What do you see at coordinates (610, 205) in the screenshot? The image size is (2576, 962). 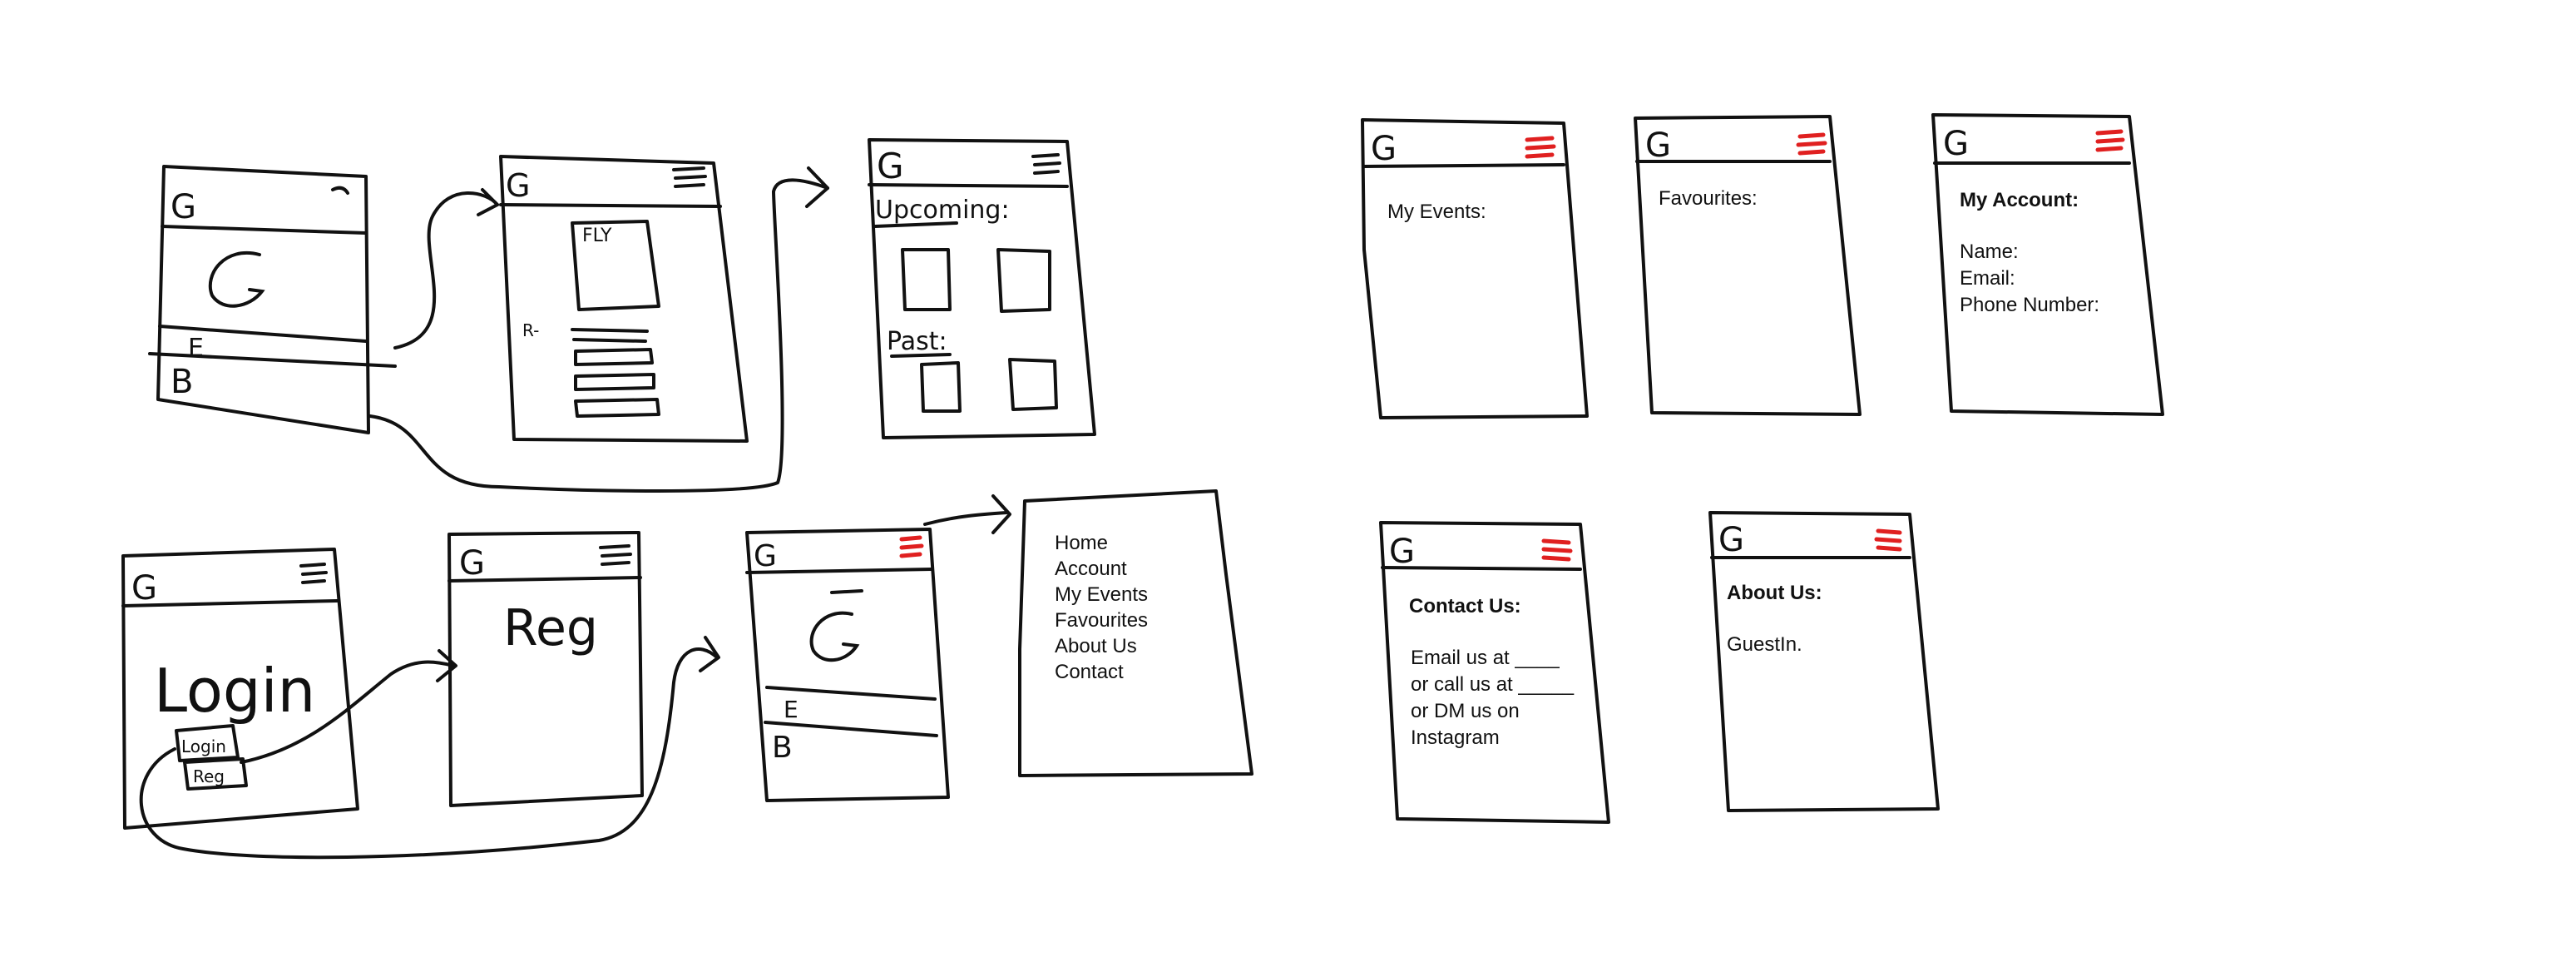 I see `frame-events-header-line` at bounding box center [610, 205].